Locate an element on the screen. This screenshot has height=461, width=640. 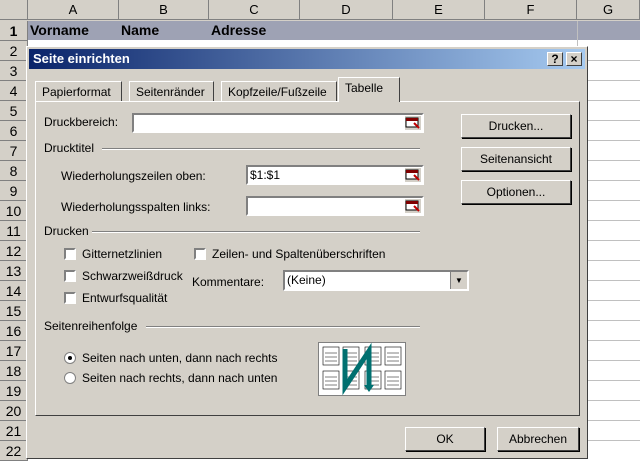
comments-label: Kommentare: is located at coordinates (228, 282).